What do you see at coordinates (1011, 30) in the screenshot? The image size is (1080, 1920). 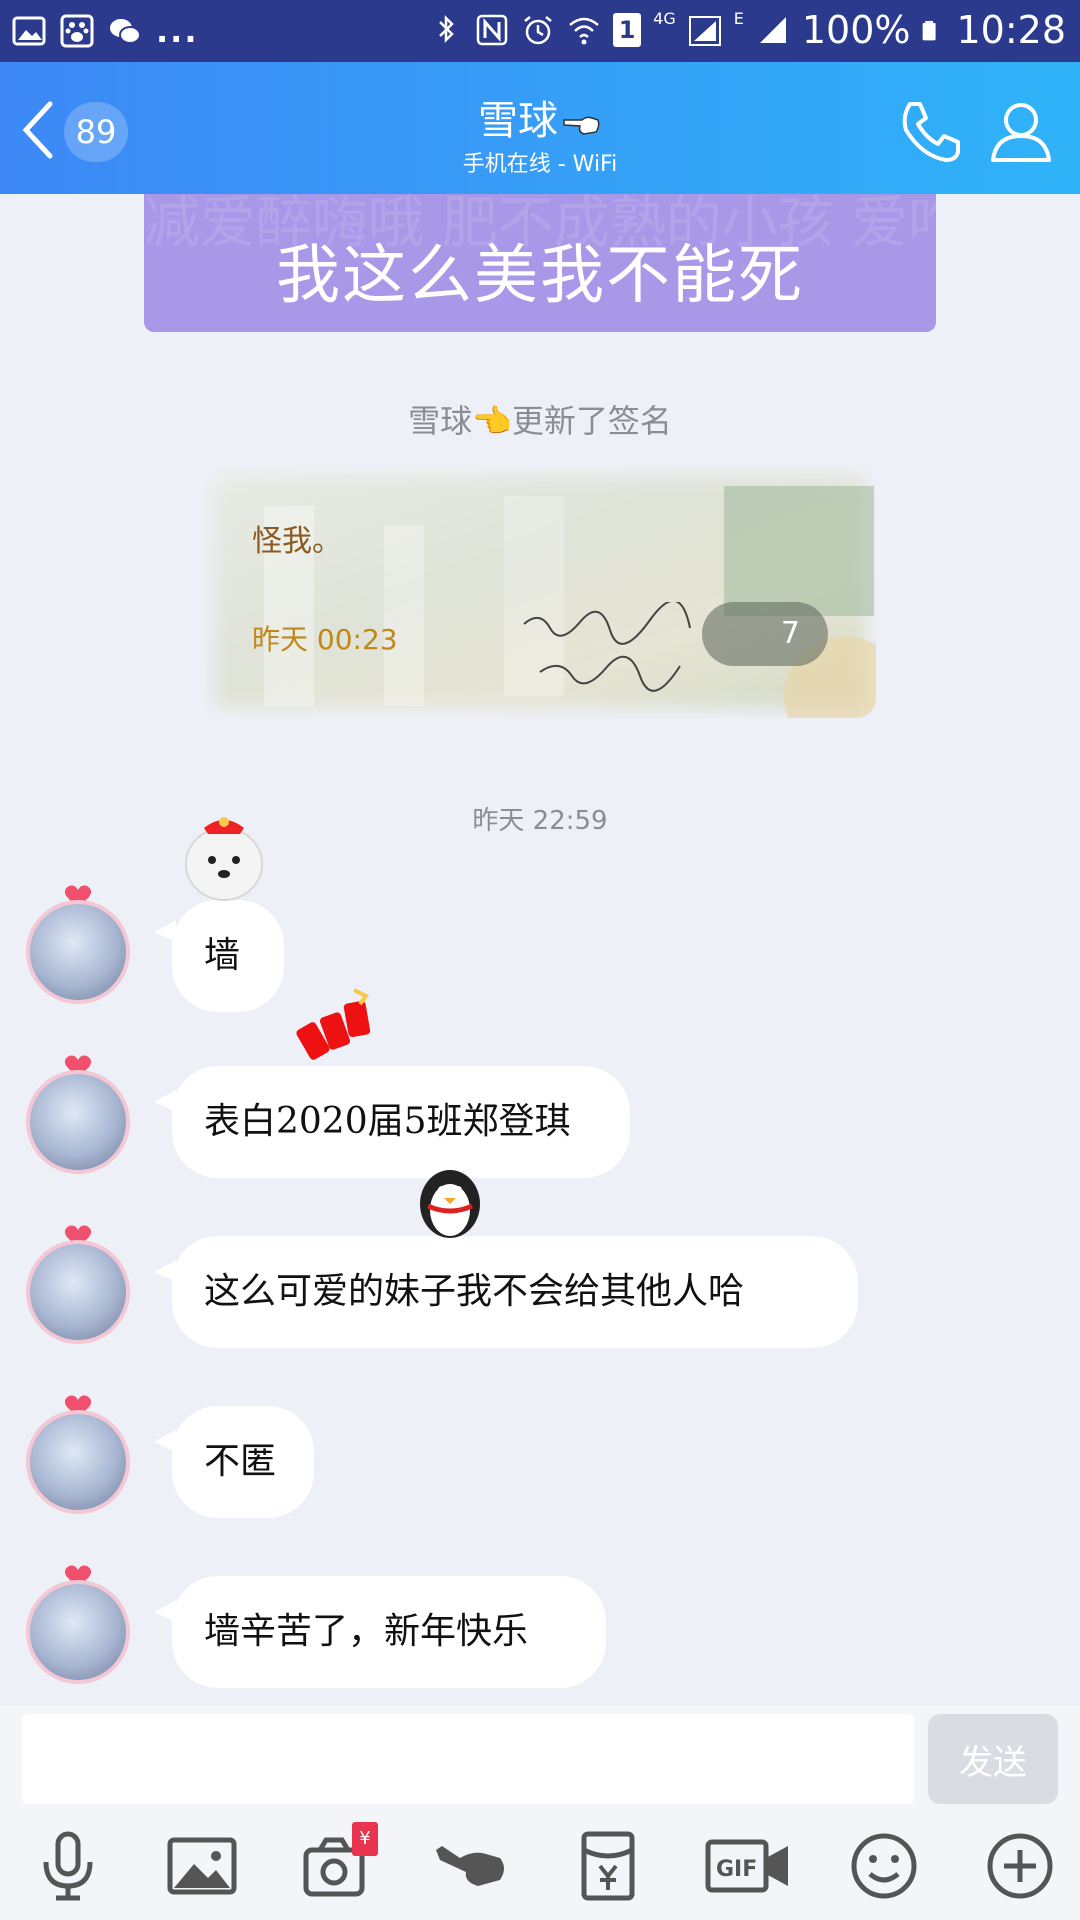 I see `clock: 10:28` at bounding box center [1011, 30].